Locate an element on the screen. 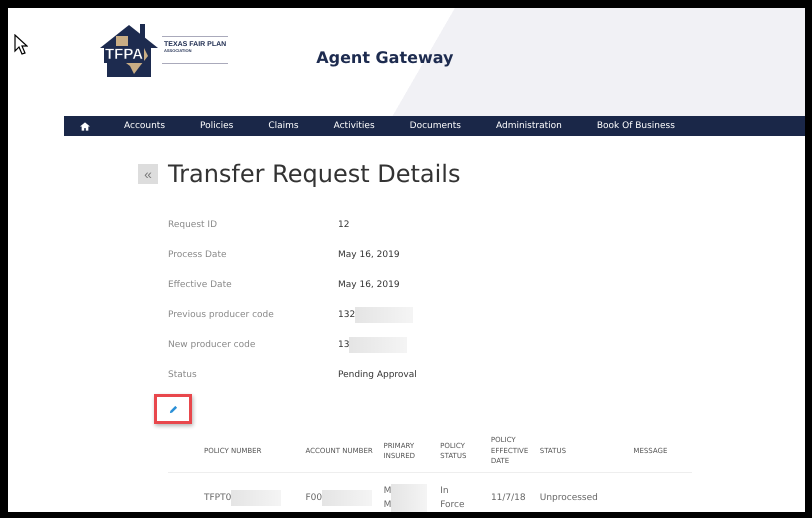  nav-link: Administration is located at coordinates (529, 126).